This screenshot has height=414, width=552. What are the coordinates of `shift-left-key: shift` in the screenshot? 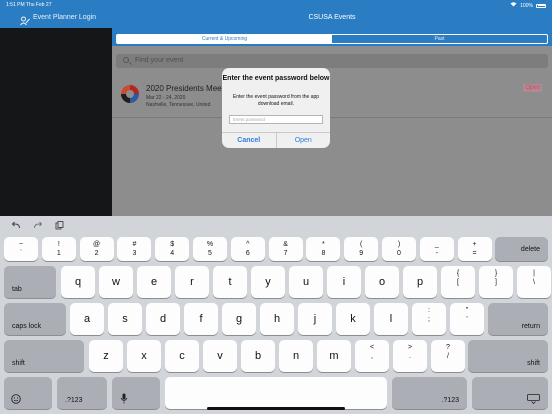 It's located at (44, 356).